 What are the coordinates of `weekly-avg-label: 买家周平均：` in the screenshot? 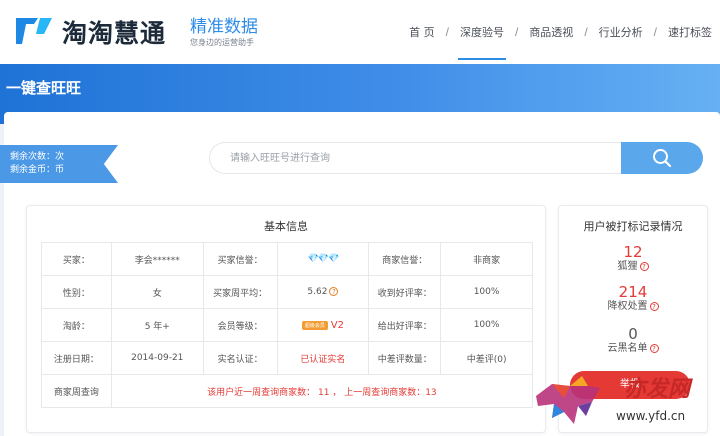 It's located at (240, 292).